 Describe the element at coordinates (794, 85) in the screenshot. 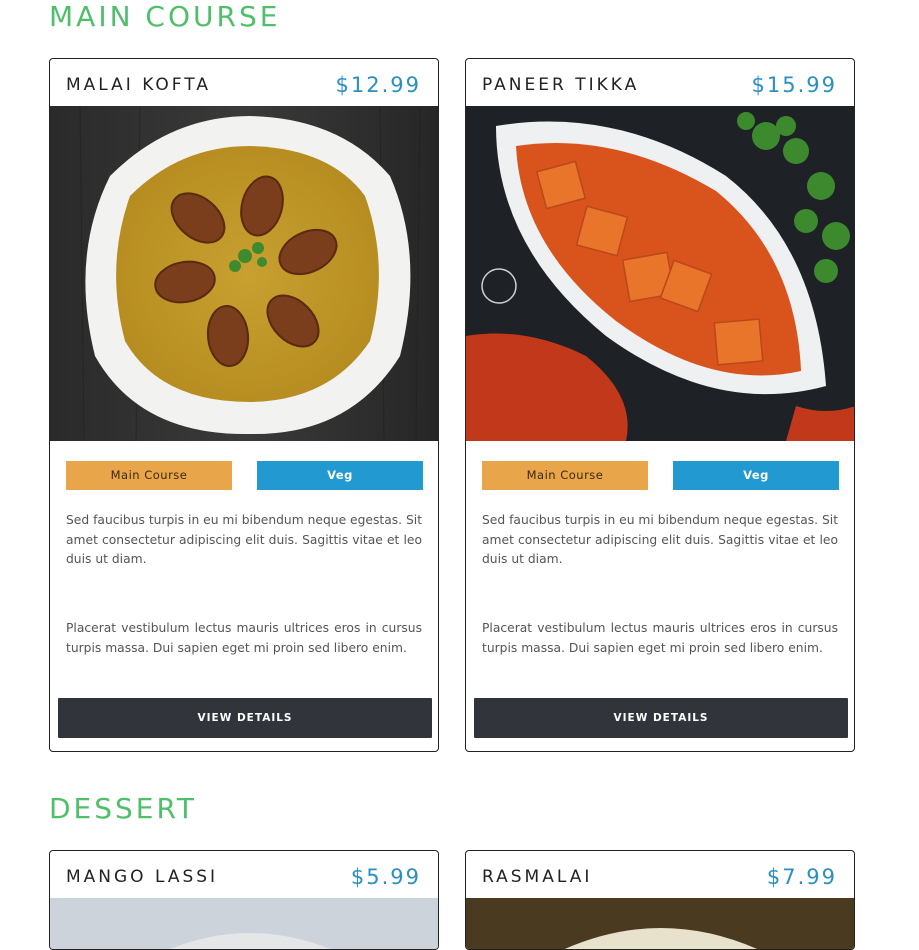

I see `dish-price: $15.99` at that location.